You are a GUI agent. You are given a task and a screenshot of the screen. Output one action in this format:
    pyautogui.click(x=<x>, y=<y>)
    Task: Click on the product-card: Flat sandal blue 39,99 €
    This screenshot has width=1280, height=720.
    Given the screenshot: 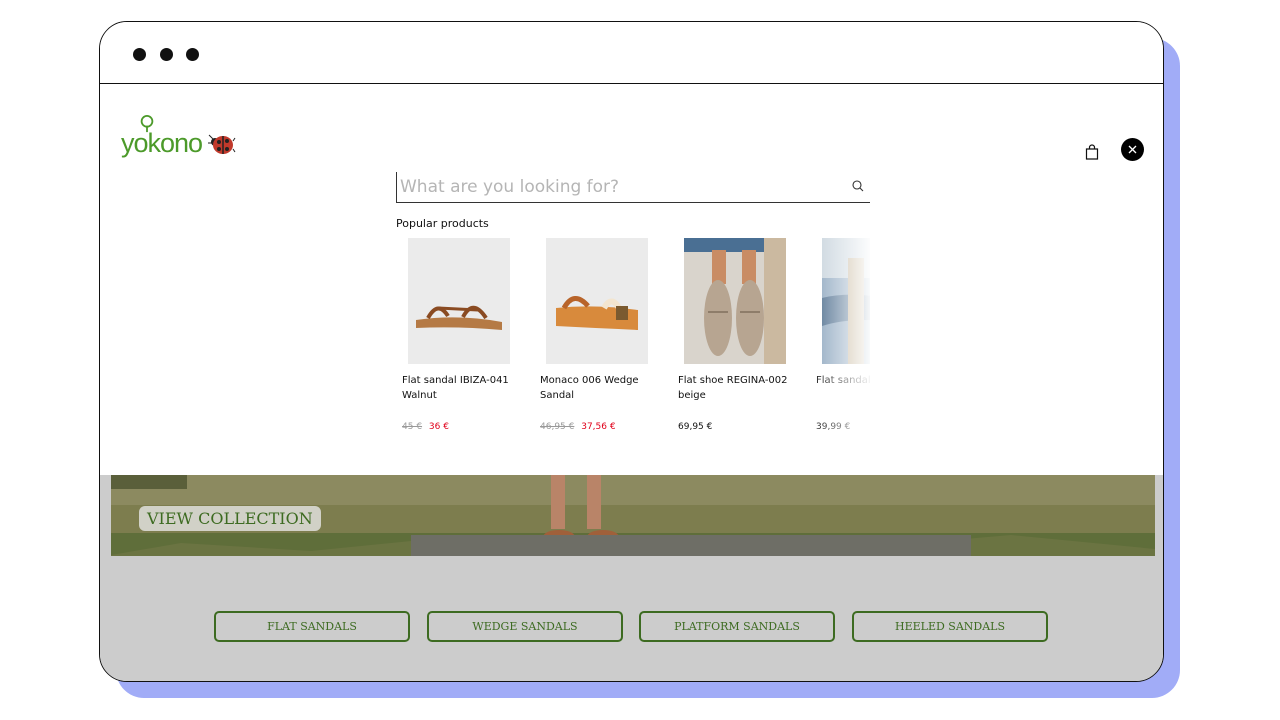 What is the action you would take?
    pyautogui.click(x=840, y=335)
    